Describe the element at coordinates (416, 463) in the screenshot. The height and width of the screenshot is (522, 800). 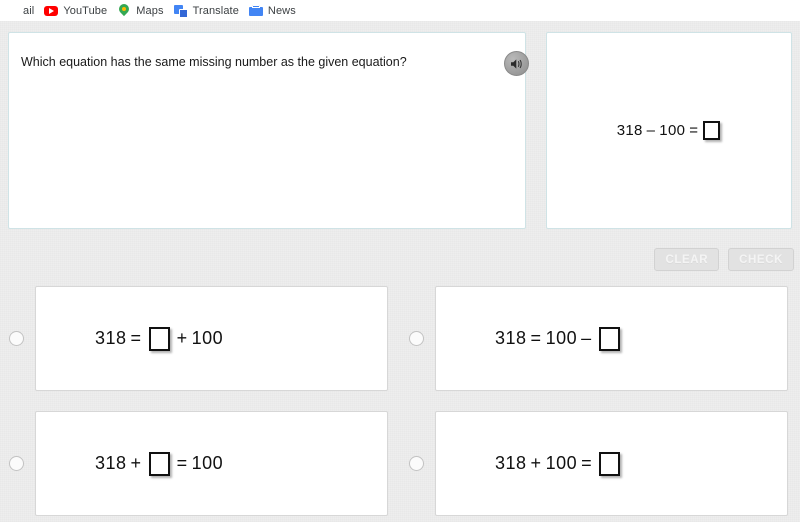
I see `radio-option-d` at that location.